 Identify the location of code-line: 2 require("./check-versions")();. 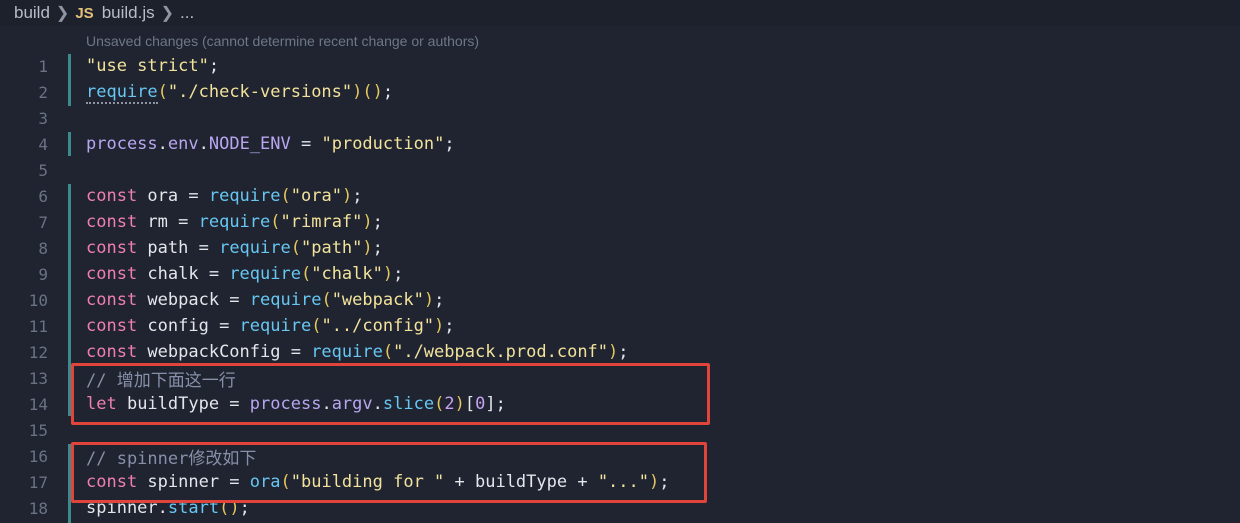
(620, 92).